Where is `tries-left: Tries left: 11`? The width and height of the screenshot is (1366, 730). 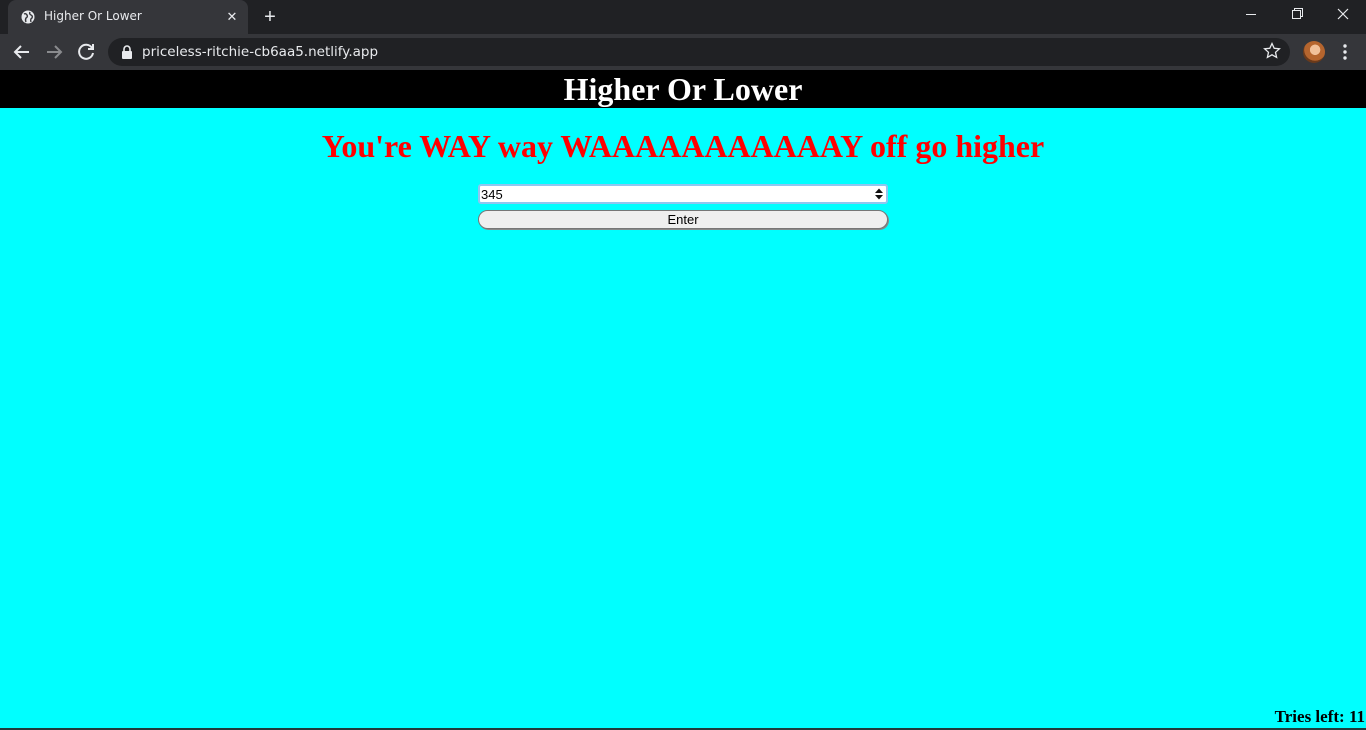 tries-left: Tries left: 11 is located at coordinates (1320, 717).